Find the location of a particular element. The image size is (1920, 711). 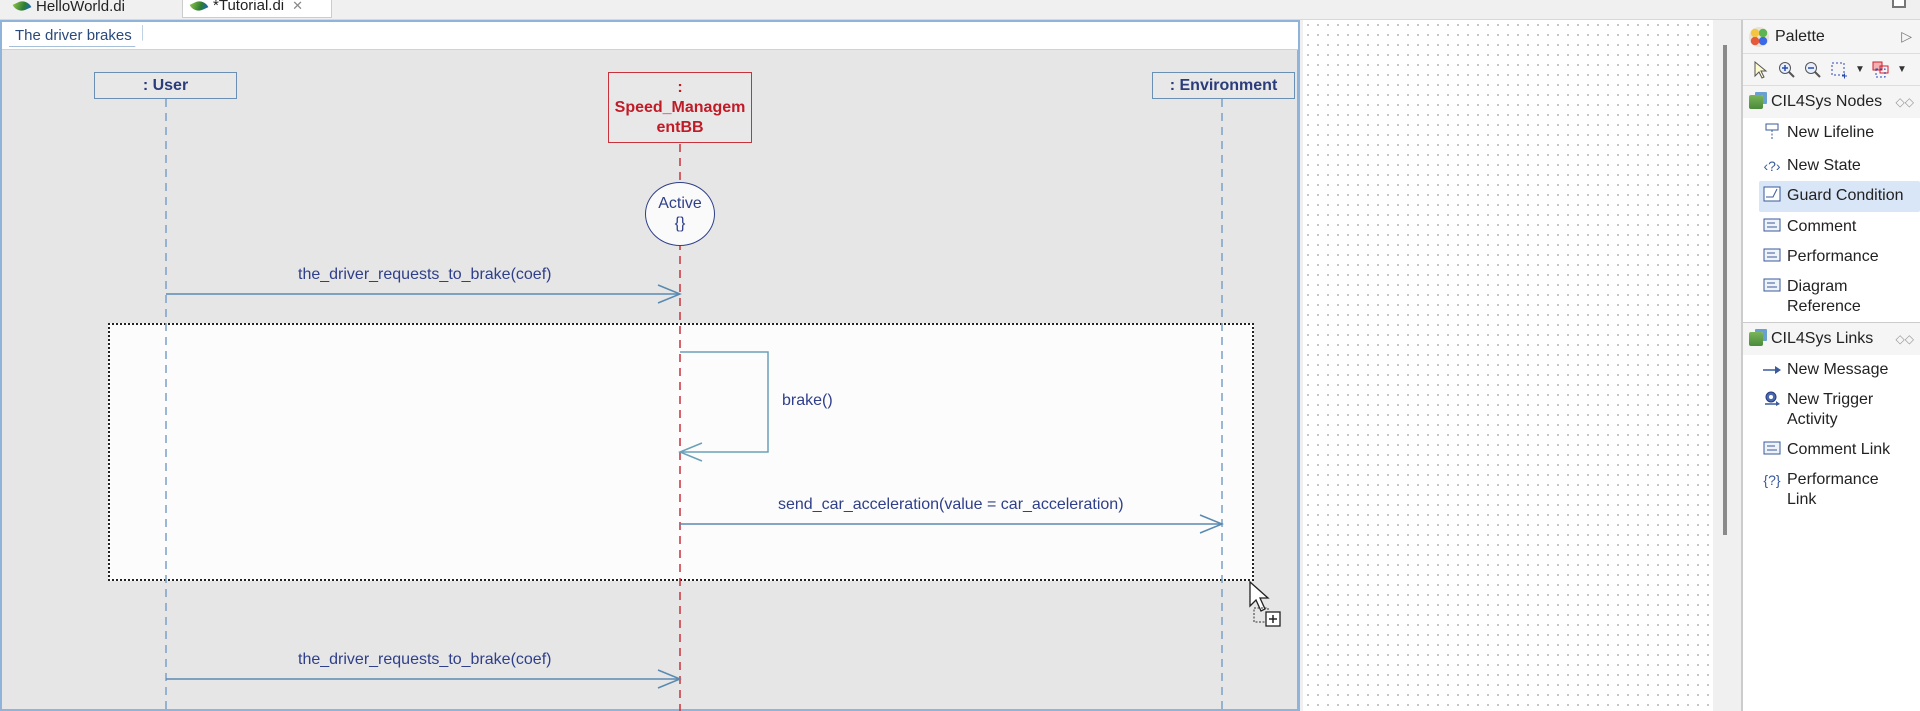

palette-title: Palette is located at coordinates (1800, 36).